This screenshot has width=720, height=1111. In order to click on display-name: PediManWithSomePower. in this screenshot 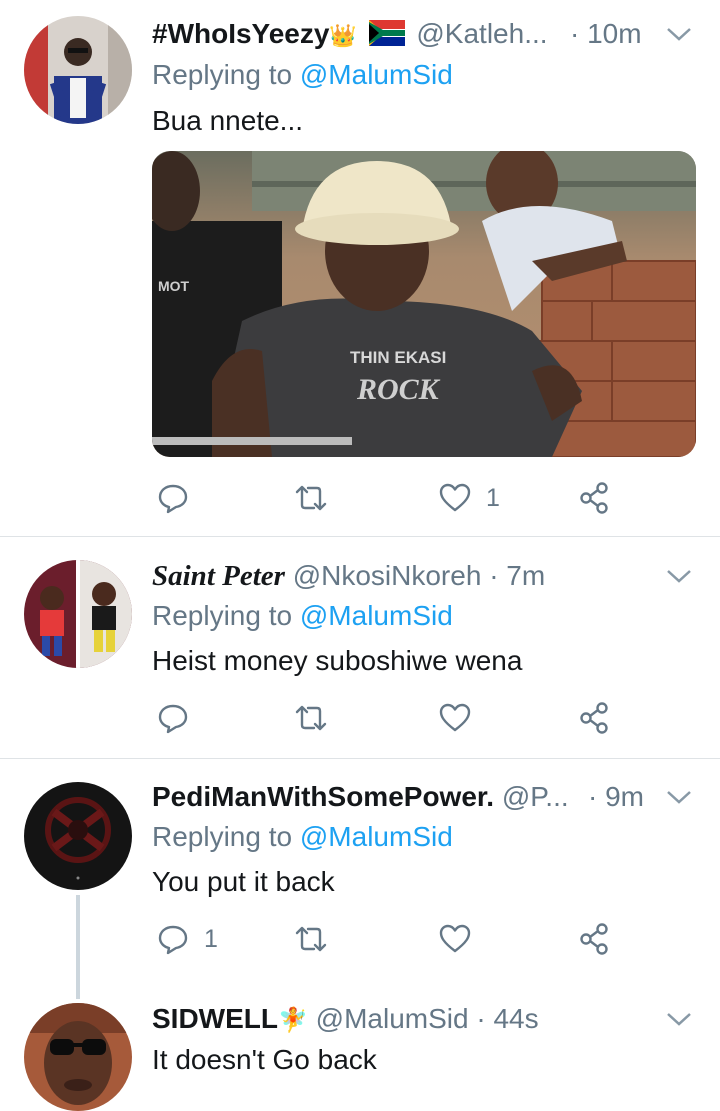, I will do `click(323, 796)`.